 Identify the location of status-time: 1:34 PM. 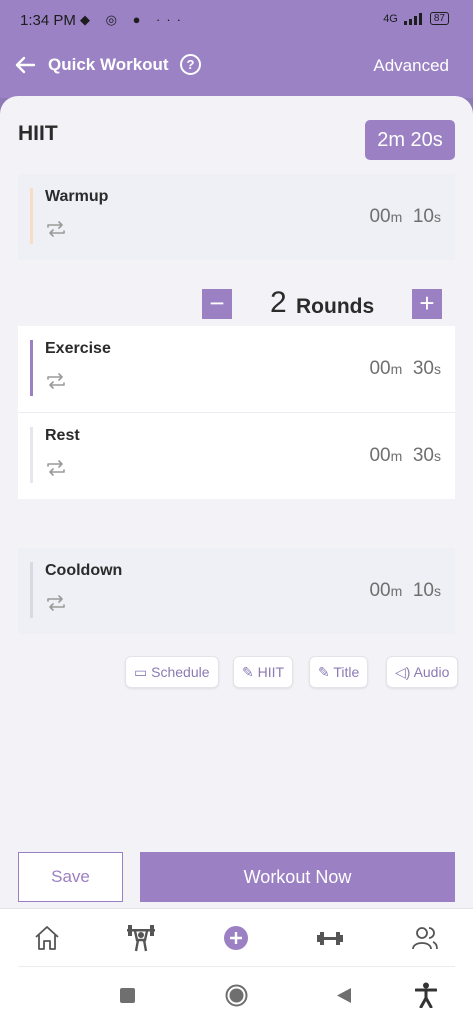
(48, 20).